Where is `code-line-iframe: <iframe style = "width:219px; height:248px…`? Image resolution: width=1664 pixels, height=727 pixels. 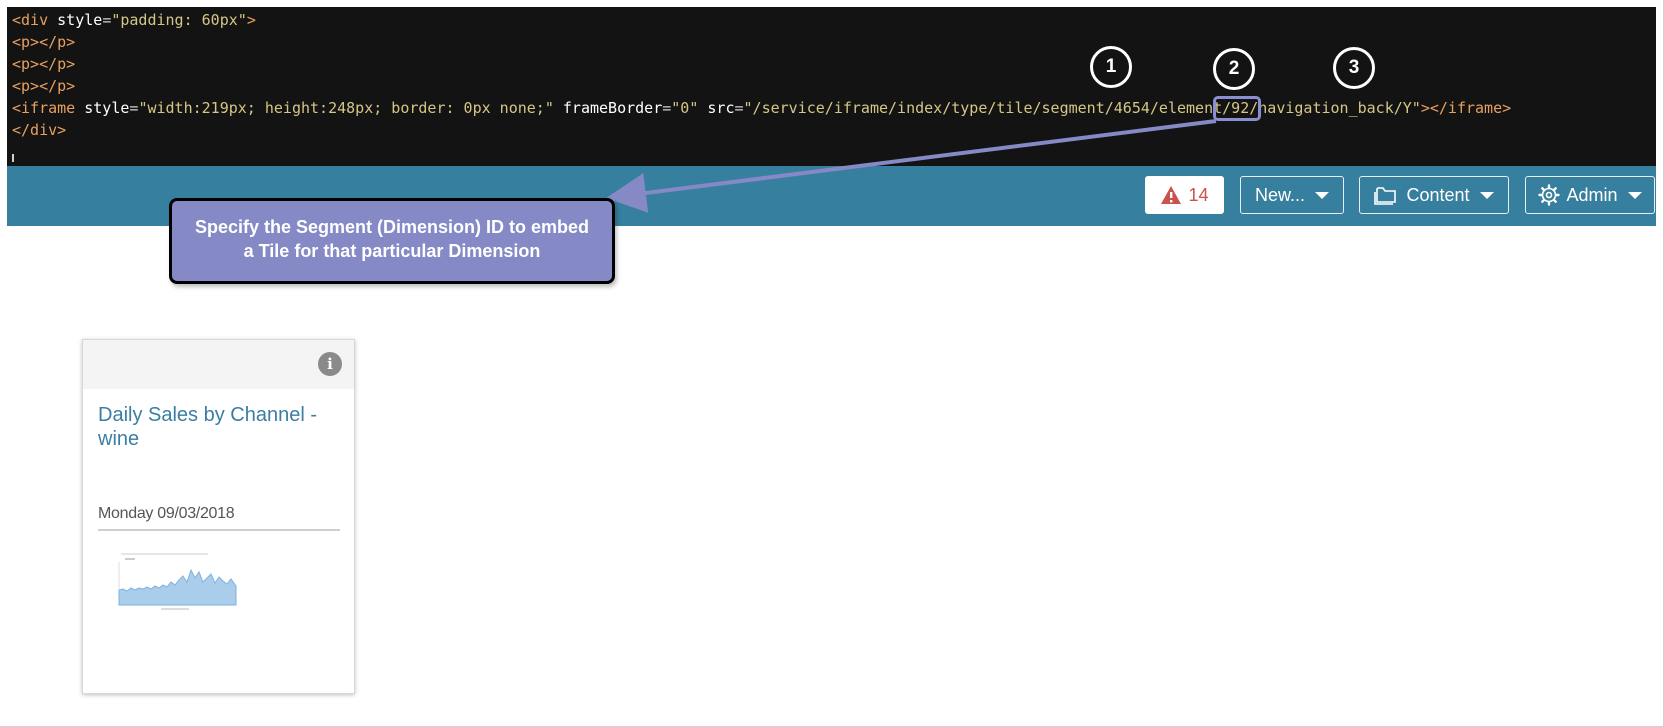 code-line-iframe: <iframe style = "width:219px; height:248px… is located at coordinates (831, 108).